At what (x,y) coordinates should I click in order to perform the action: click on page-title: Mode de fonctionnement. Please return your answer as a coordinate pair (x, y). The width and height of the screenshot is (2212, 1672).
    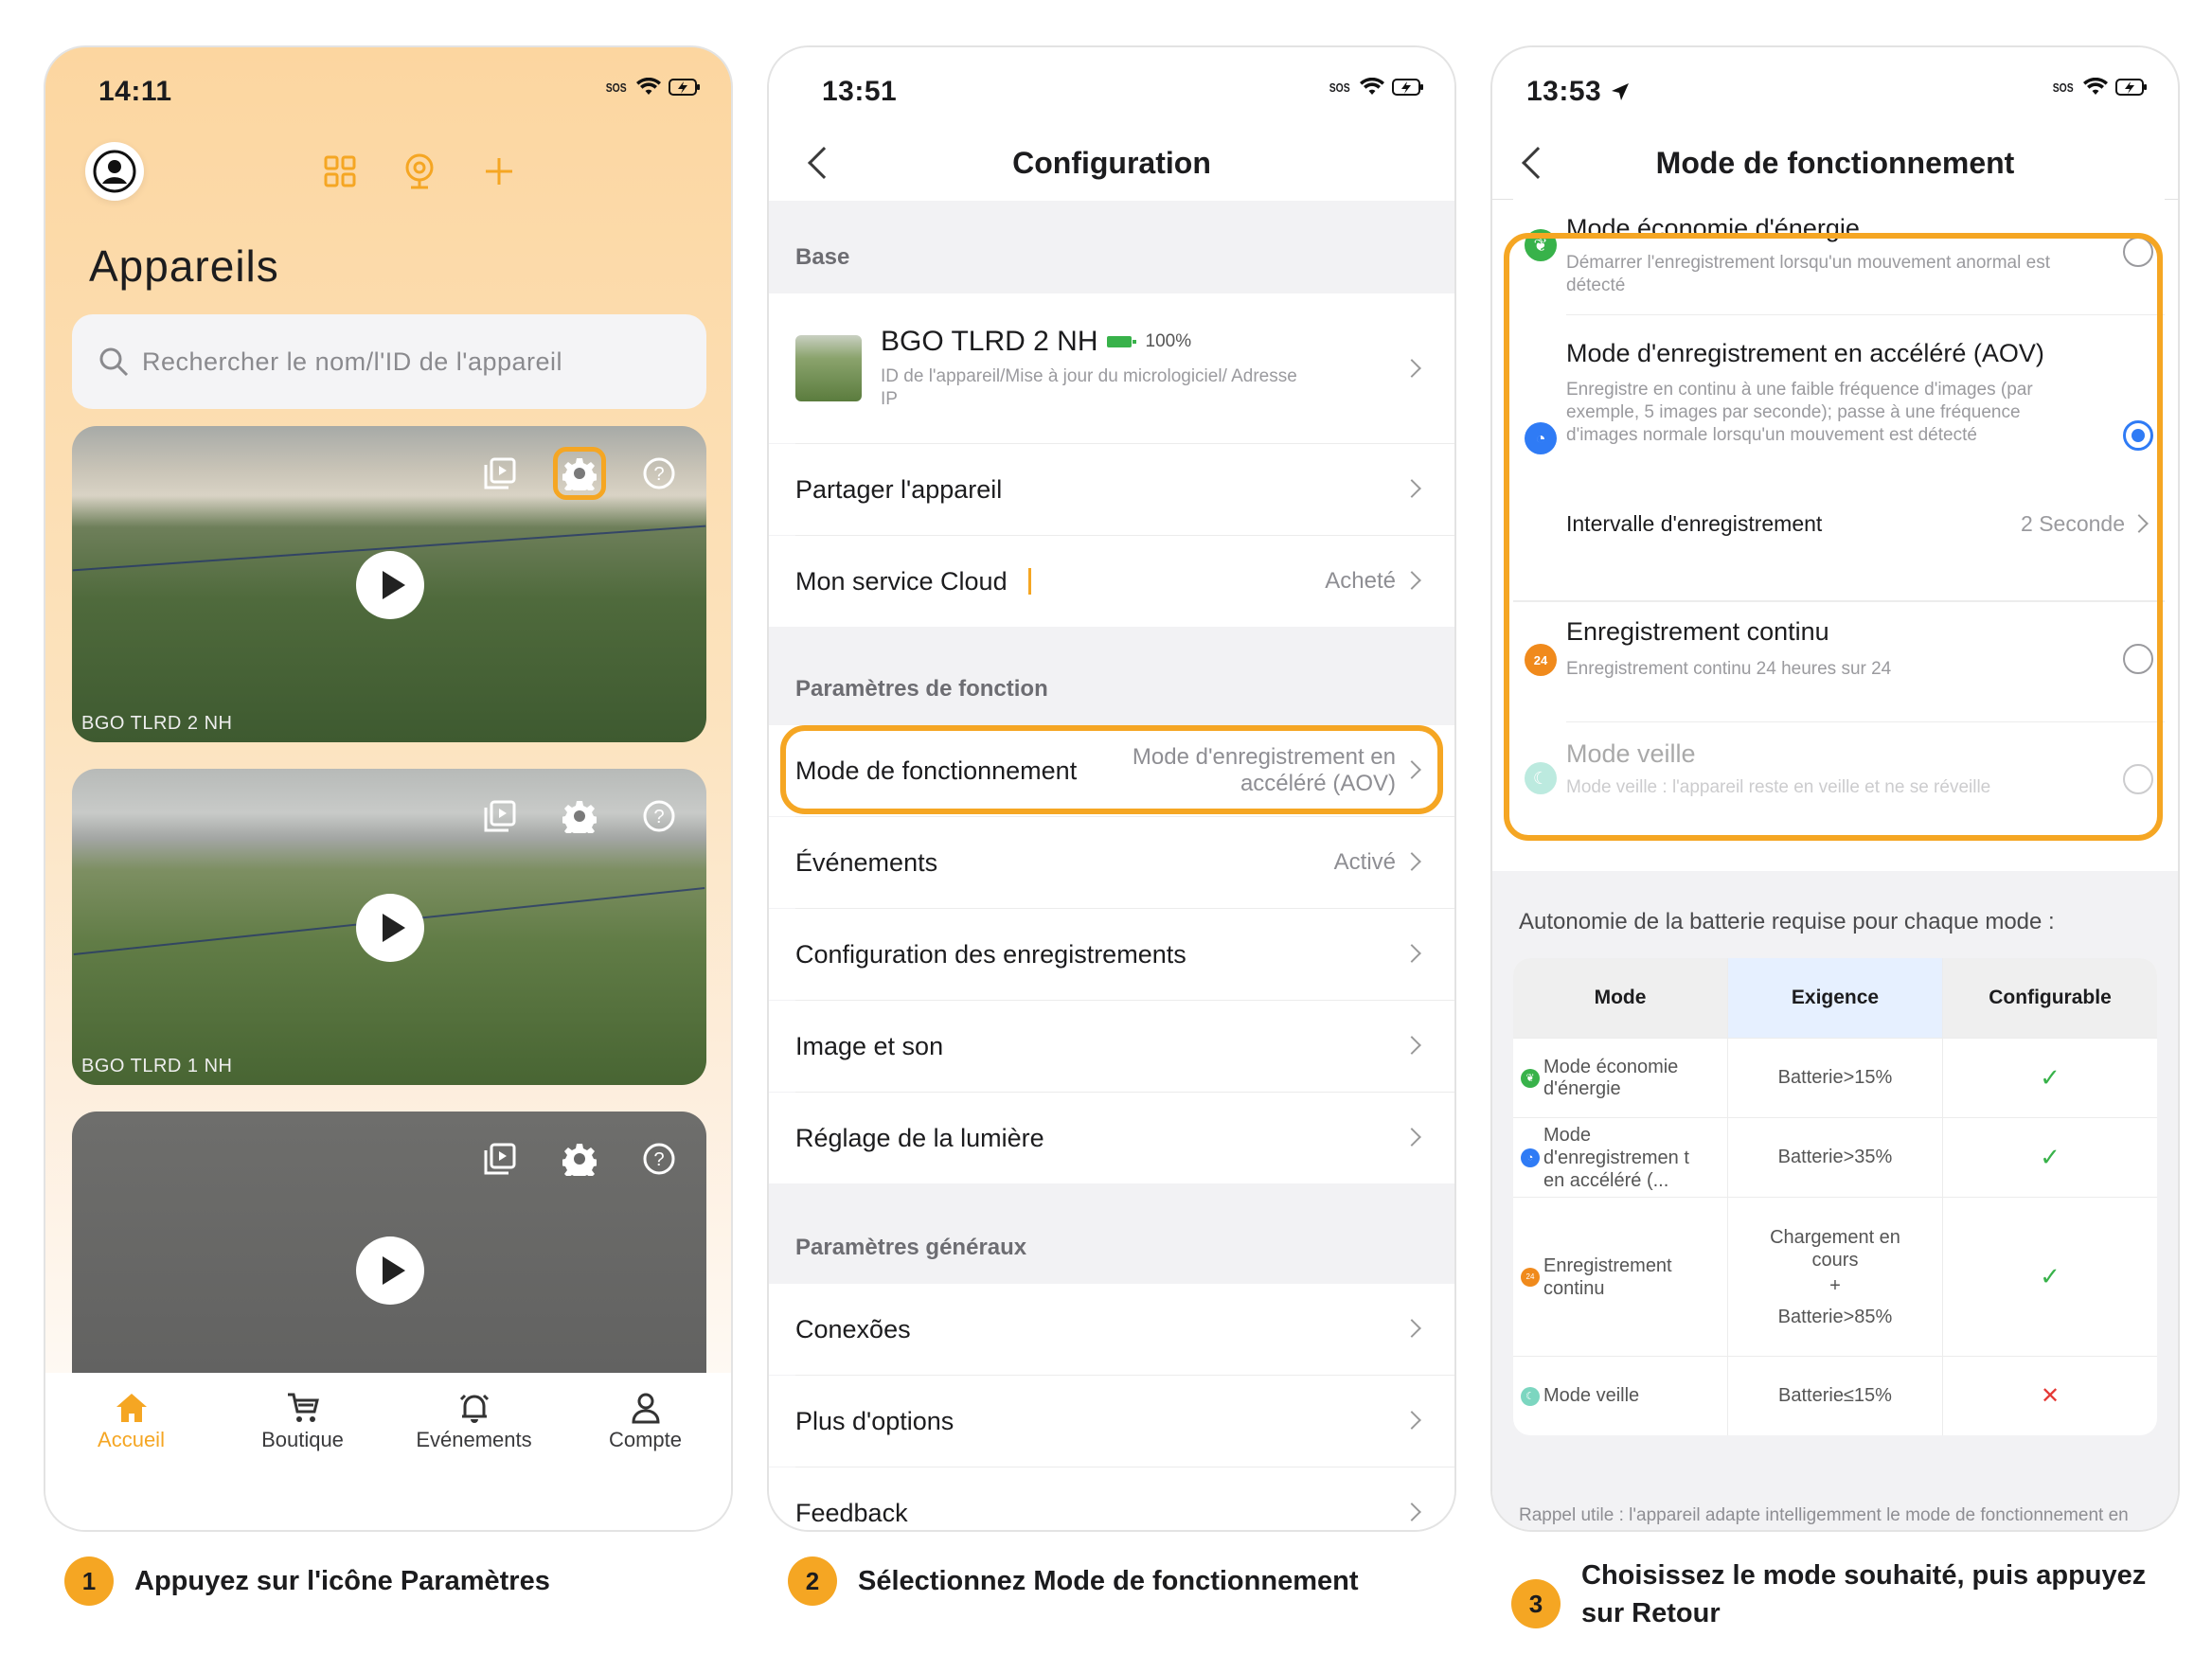
    Looking at the image, I should click on (1835, 163).